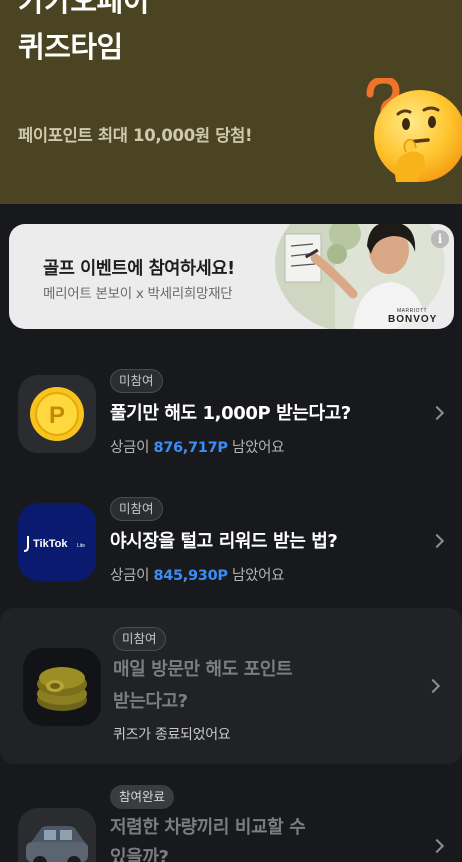 The width and height of the screenshot is (462, 862). What do you see at coordinates (190, 448) in the screenshot?
I see `prize-amount: 876,717P` at bounding box center [190, 448].